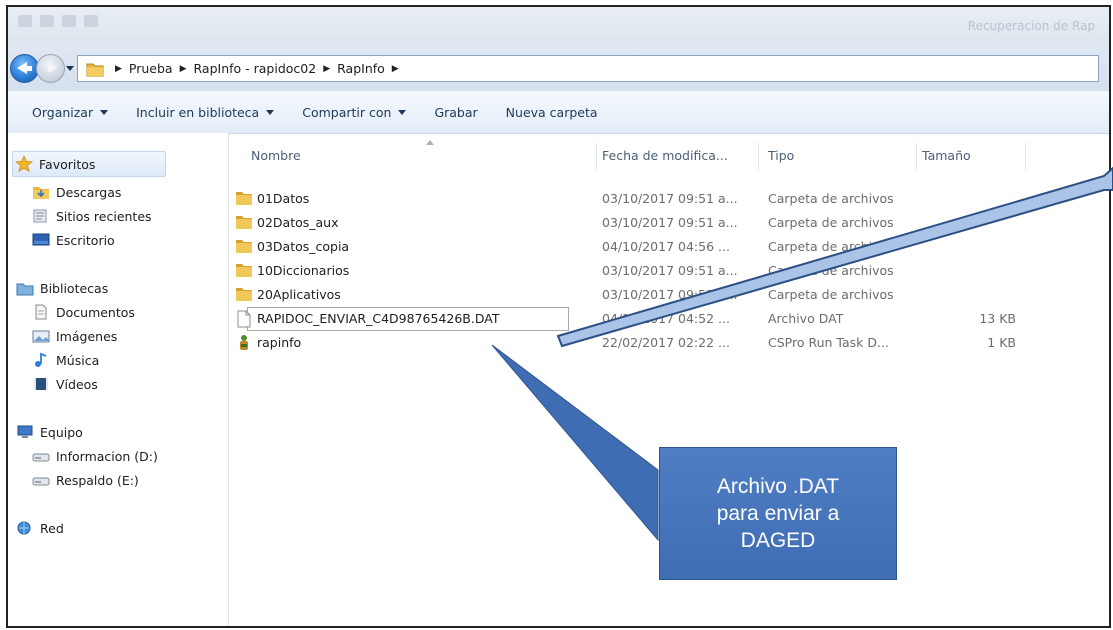 The width and height of the screenshot is (1113, 630). Describe the element at coordinates (552, 112) in the screenshot. I see `new-folder-button: Nueva carpeta` at that location.